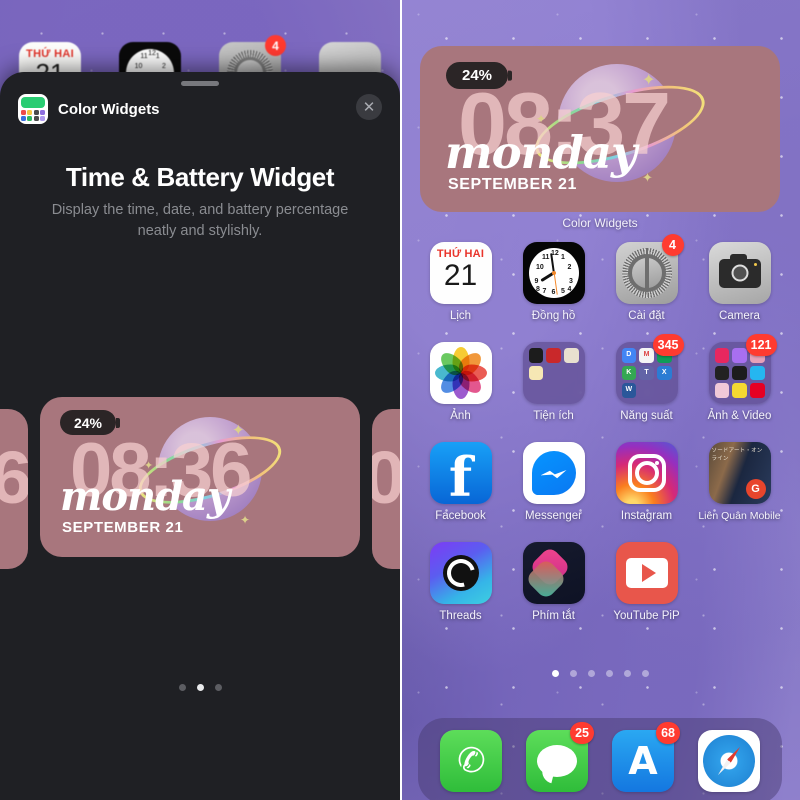 The image size is (800, 800). I want to click on threads-icon, so click(460, 573).